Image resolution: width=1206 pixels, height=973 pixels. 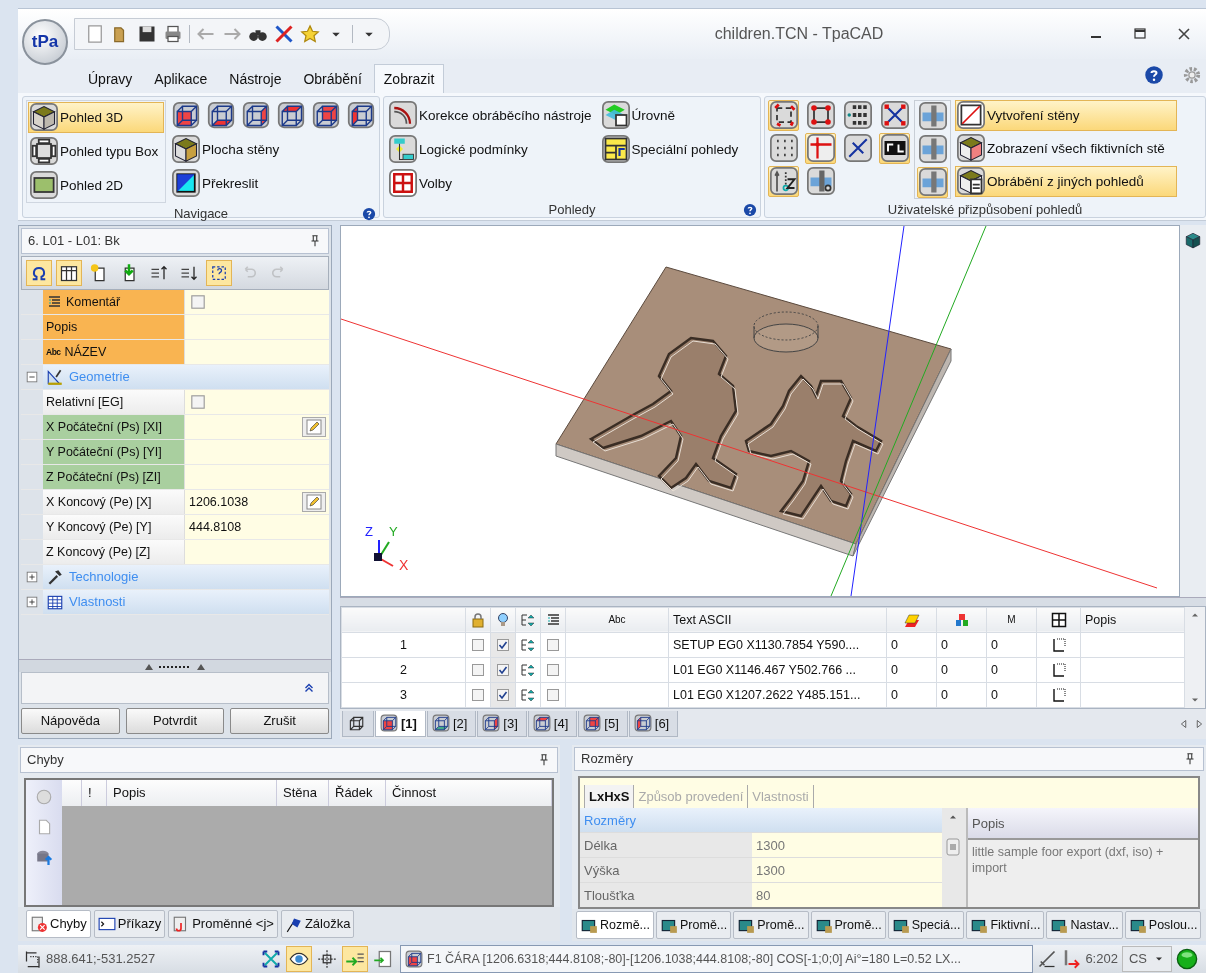 I want to click on status-tool-button, so click(x=299, y=958).